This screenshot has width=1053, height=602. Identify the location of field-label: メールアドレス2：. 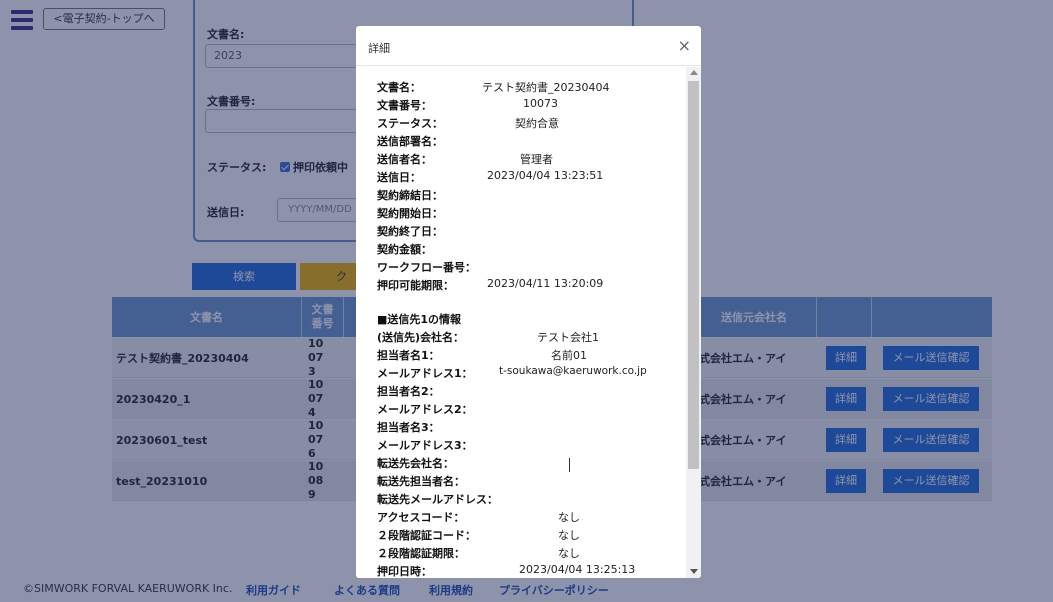
(425, 409).